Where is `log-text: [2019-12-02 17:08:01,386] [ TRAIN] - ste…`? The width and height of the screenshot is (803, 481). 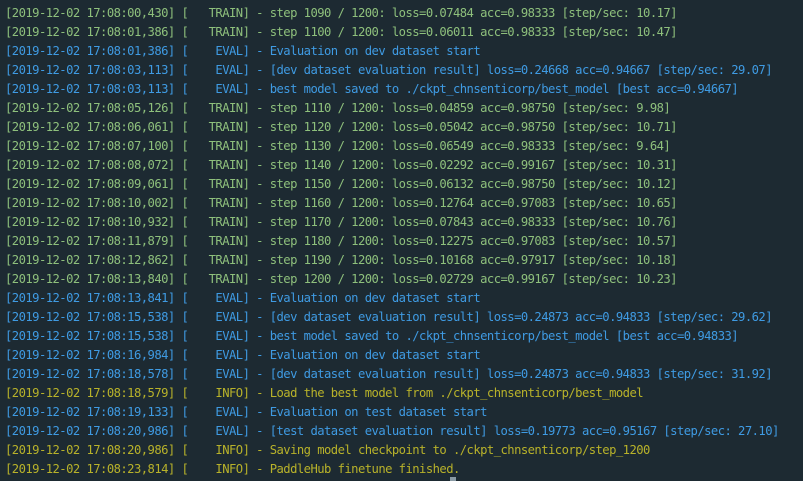
log-text: [2019-12-02 17:08:01,386] [ TRAIN] - ste… is located at coordinates (341, 32).